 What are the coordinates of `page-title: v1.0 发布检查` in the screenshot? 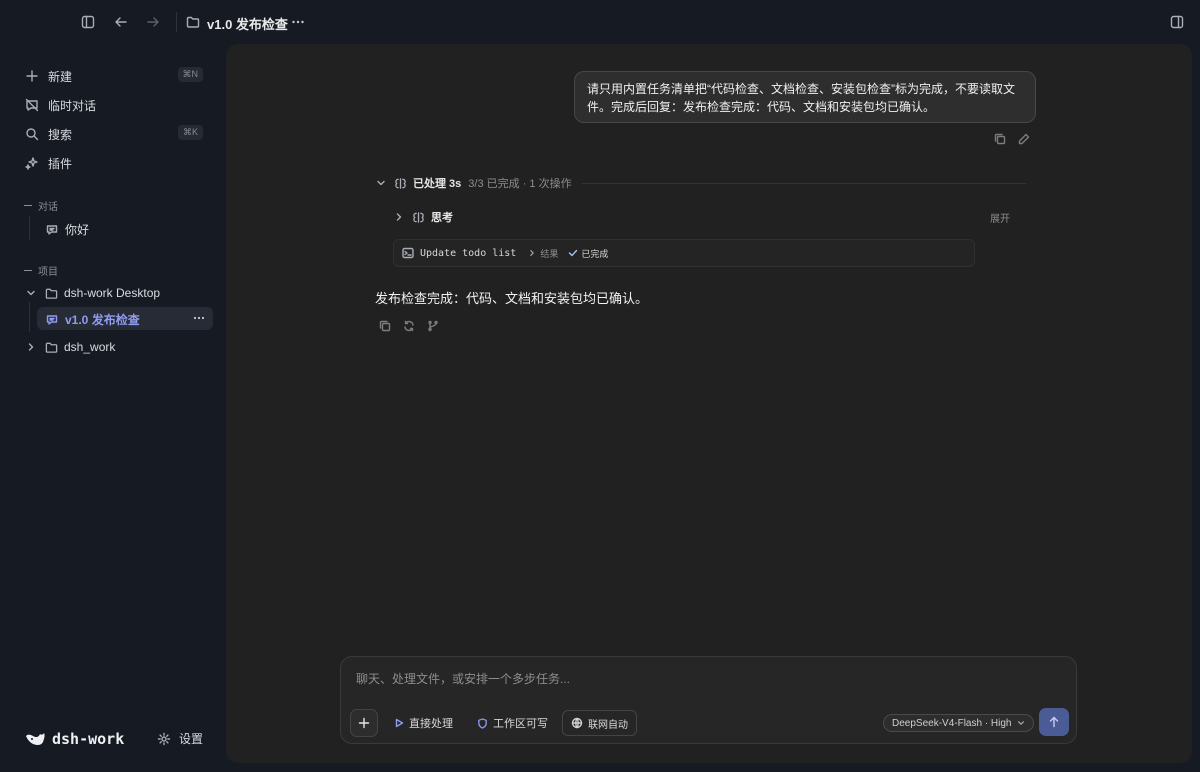 It's located at (247, 24).